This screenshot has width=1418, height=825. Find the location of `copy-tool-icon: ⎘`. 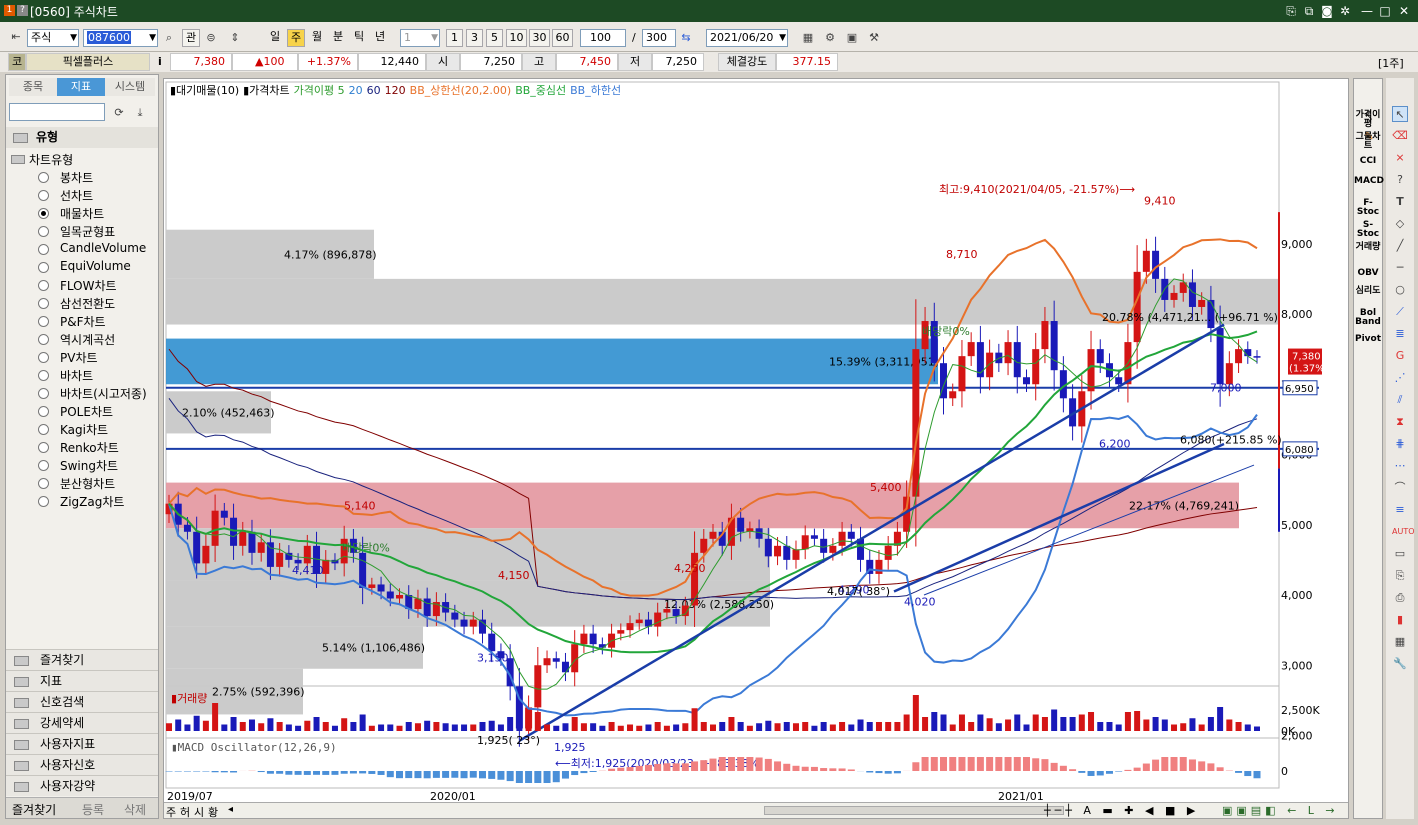

copy-tool-icon: ⎘ is located at coordinates (1400, 576).